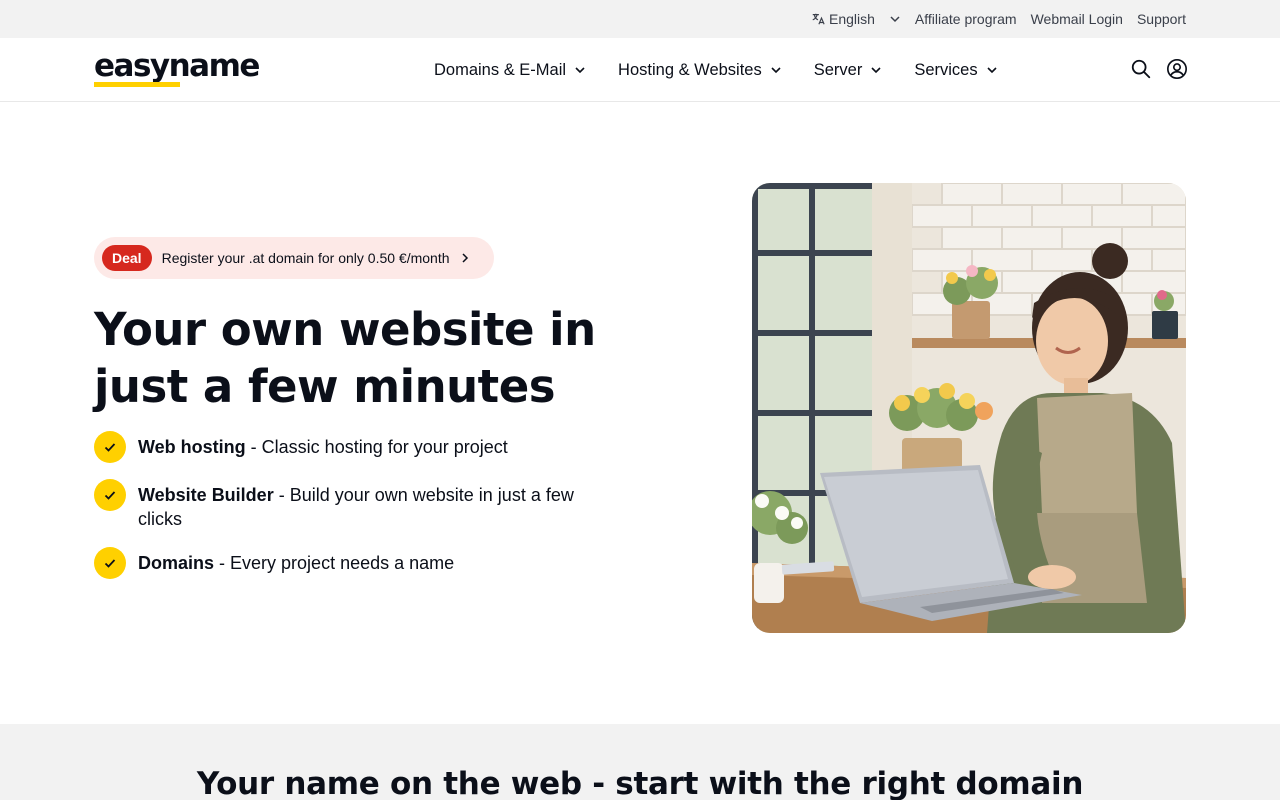 The width and height of the screenshot is (1280, 800). What do you see at coordinates (690, 69) in the screenshot?
I see `nav-label: Hosting & Websites` at bounding box center [690, 69].